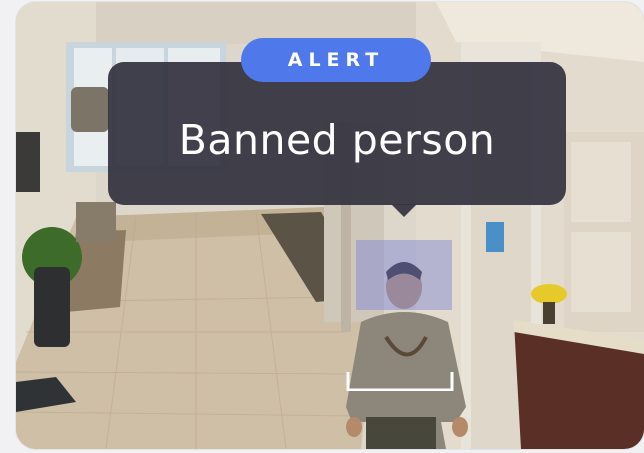  What do you see at coordinates (337, 139) in the screenshot?
I see `alert-message: Banned person` at bounding box center [337, 139].